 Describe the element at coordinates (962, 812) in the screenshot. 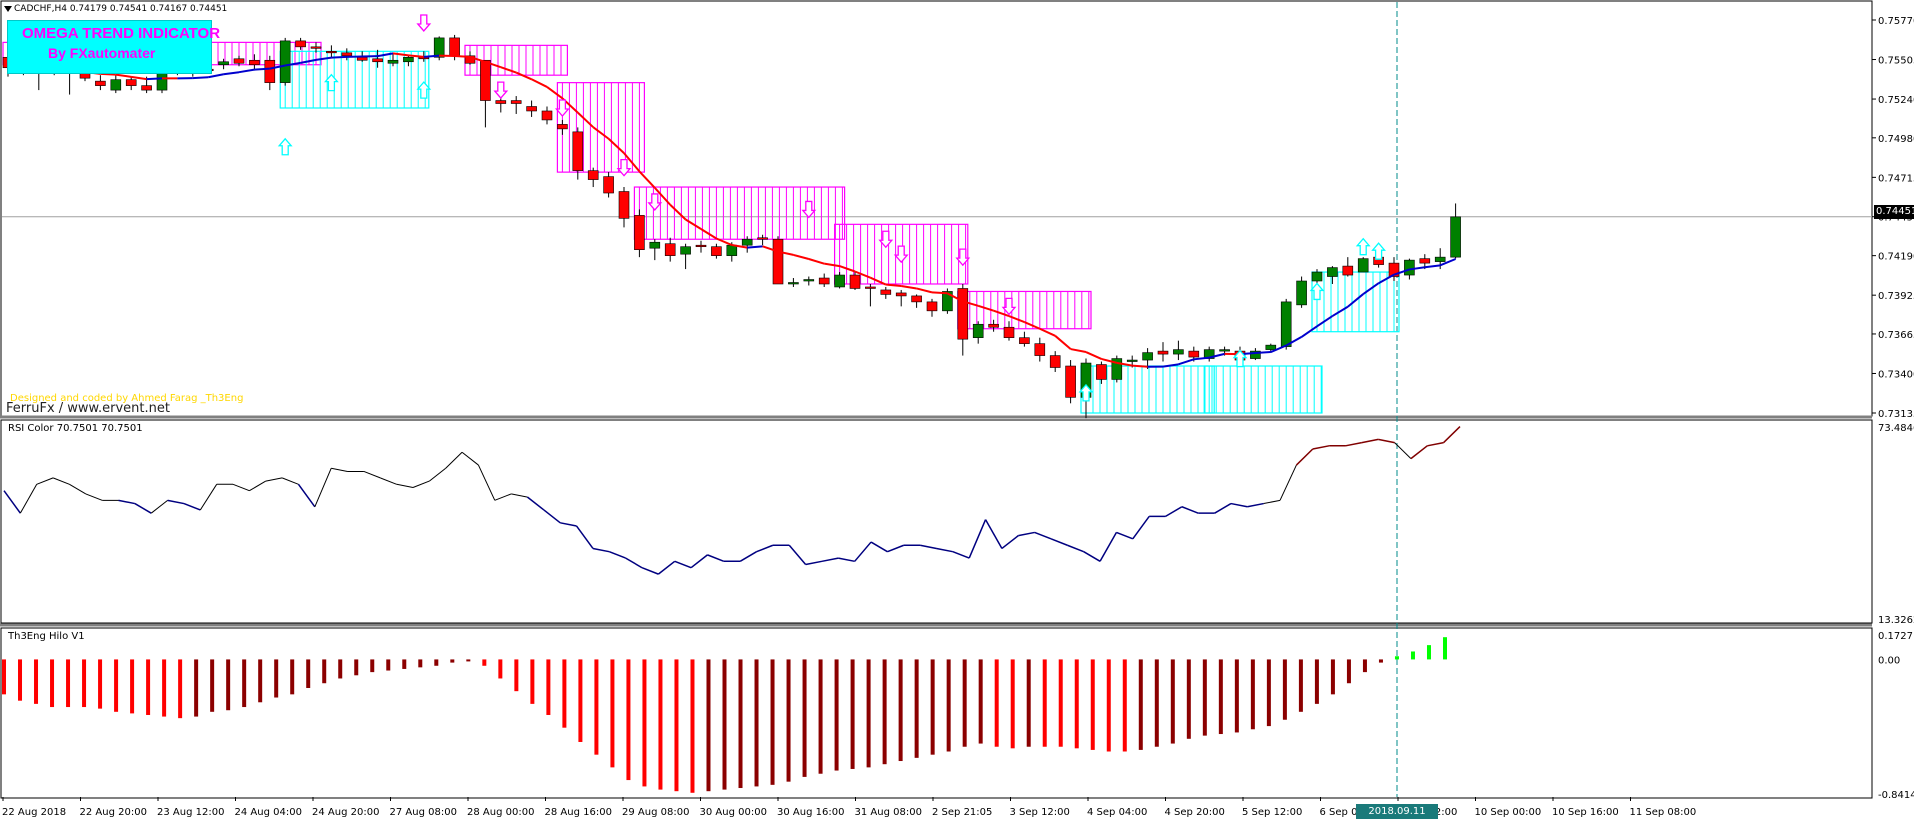

I see `time-tick-label: 2 Sep 21:05` at that location.